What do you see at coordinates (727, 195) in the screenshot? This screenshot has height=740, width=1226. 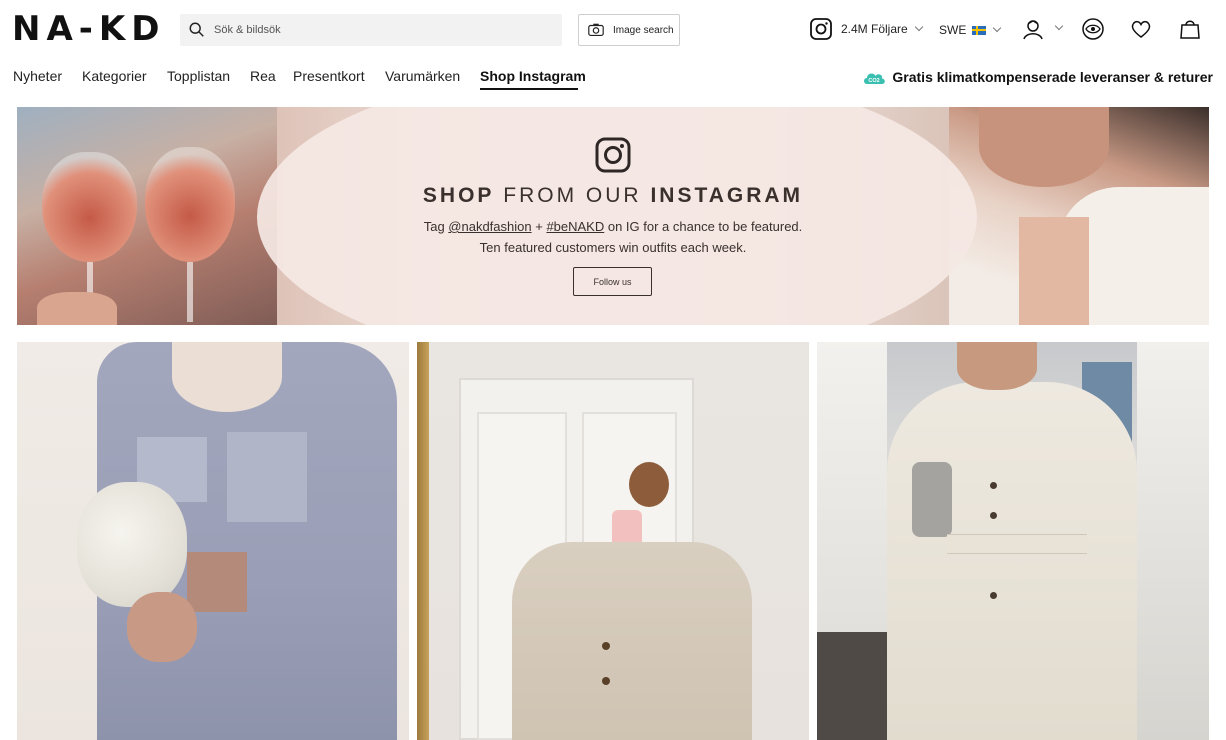 I see `hero-title-instagram: INSTAGRAM` at bounding box center [727, 195].